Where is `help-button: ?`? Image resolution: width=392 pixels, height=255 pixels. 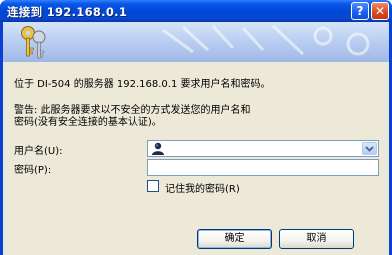 help-button: ? is located at coordinates (360, 11).